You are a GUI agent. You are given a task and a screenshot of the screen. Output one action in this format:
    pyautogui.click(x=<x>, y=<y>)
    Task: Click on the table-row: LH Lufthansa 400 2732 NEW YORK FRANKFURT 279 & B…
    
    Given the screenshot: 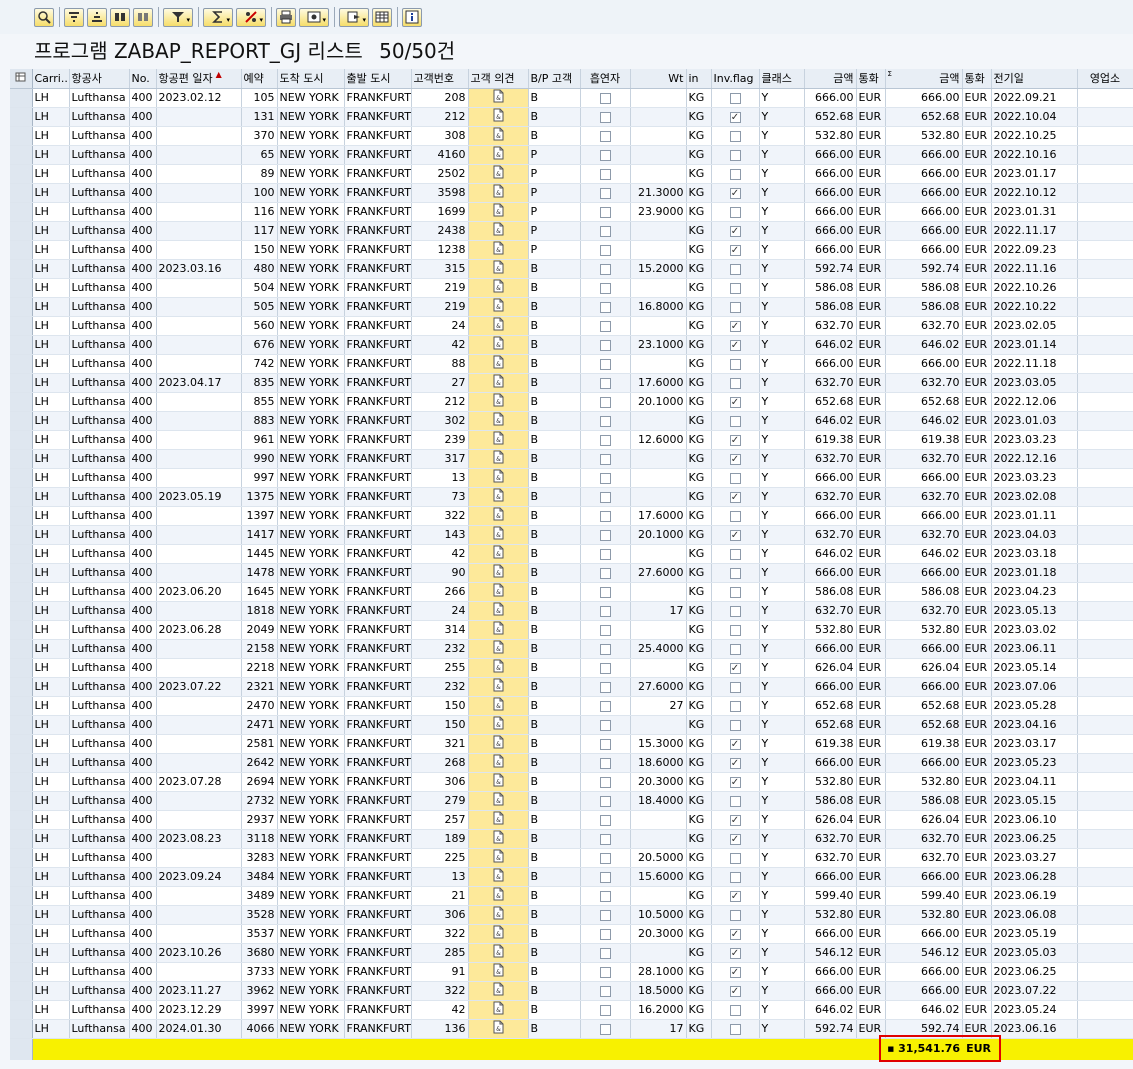 What is the action you would take?
    pyautogui.click(x=571, y=801)
    